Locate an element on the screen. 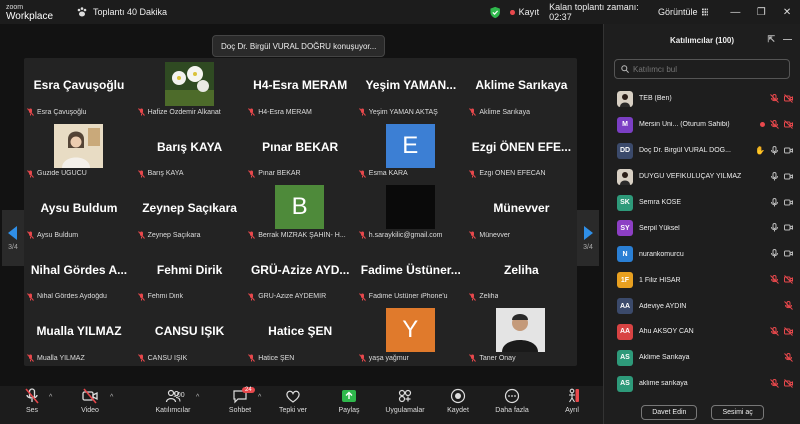 The image size is (800, 424). participant-search is located at coordinates (702, 69).